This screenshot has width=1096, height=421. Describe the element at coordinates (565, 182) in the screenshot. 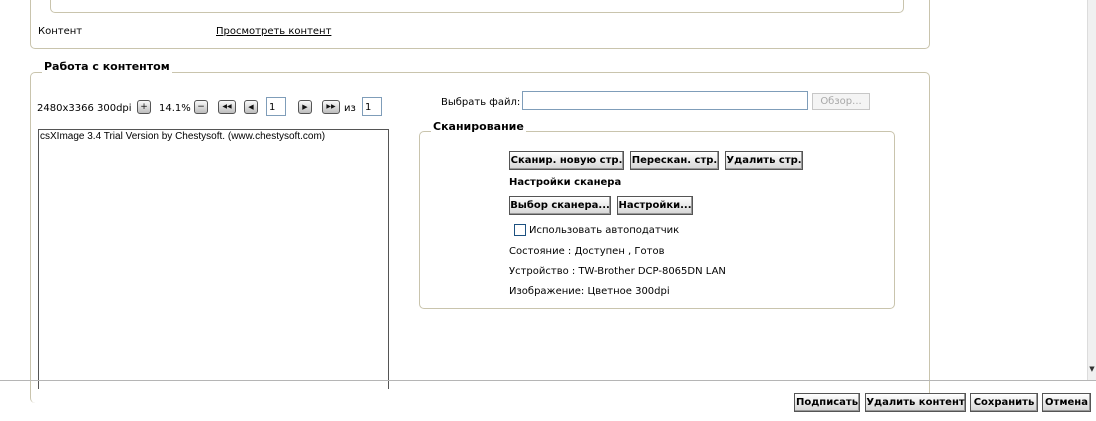

I see `scanner-settings-heading: Настройки сканера` at that location.